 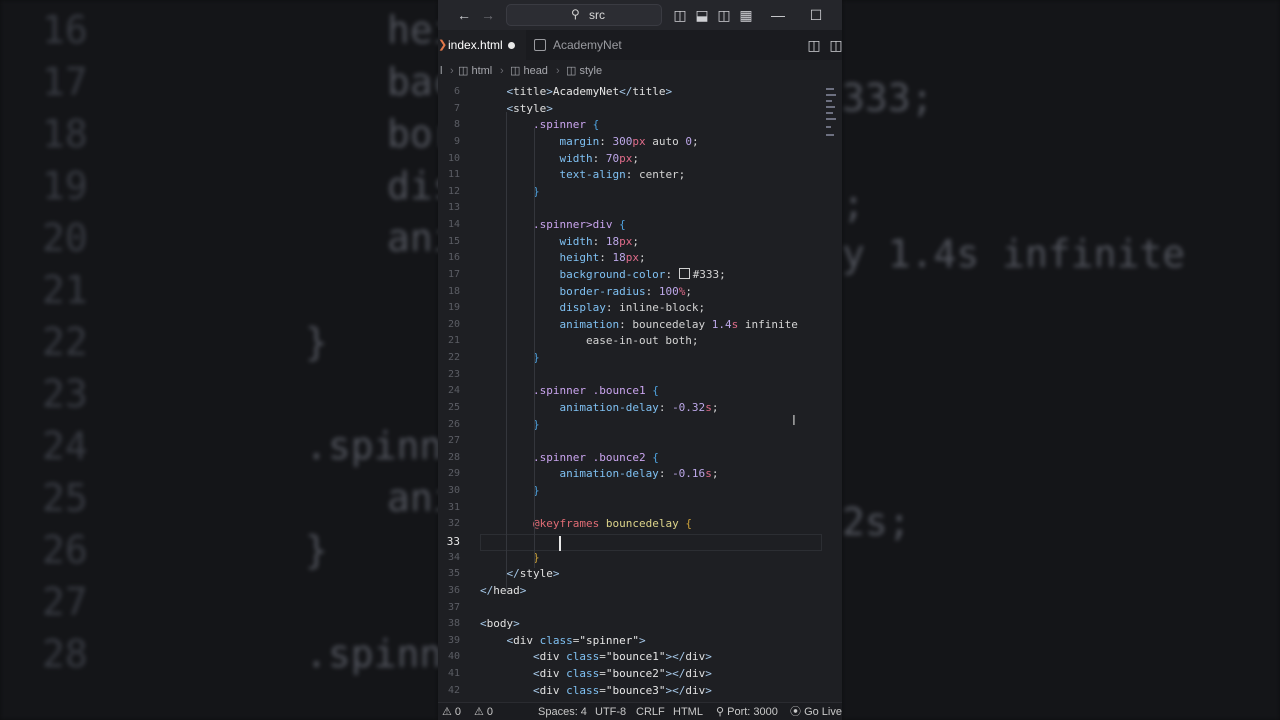 What do you see at coordinates (475, 71) in the screenshot?
I see `breadcrumb-html: ◫ html` at bounding box center [475, 71].